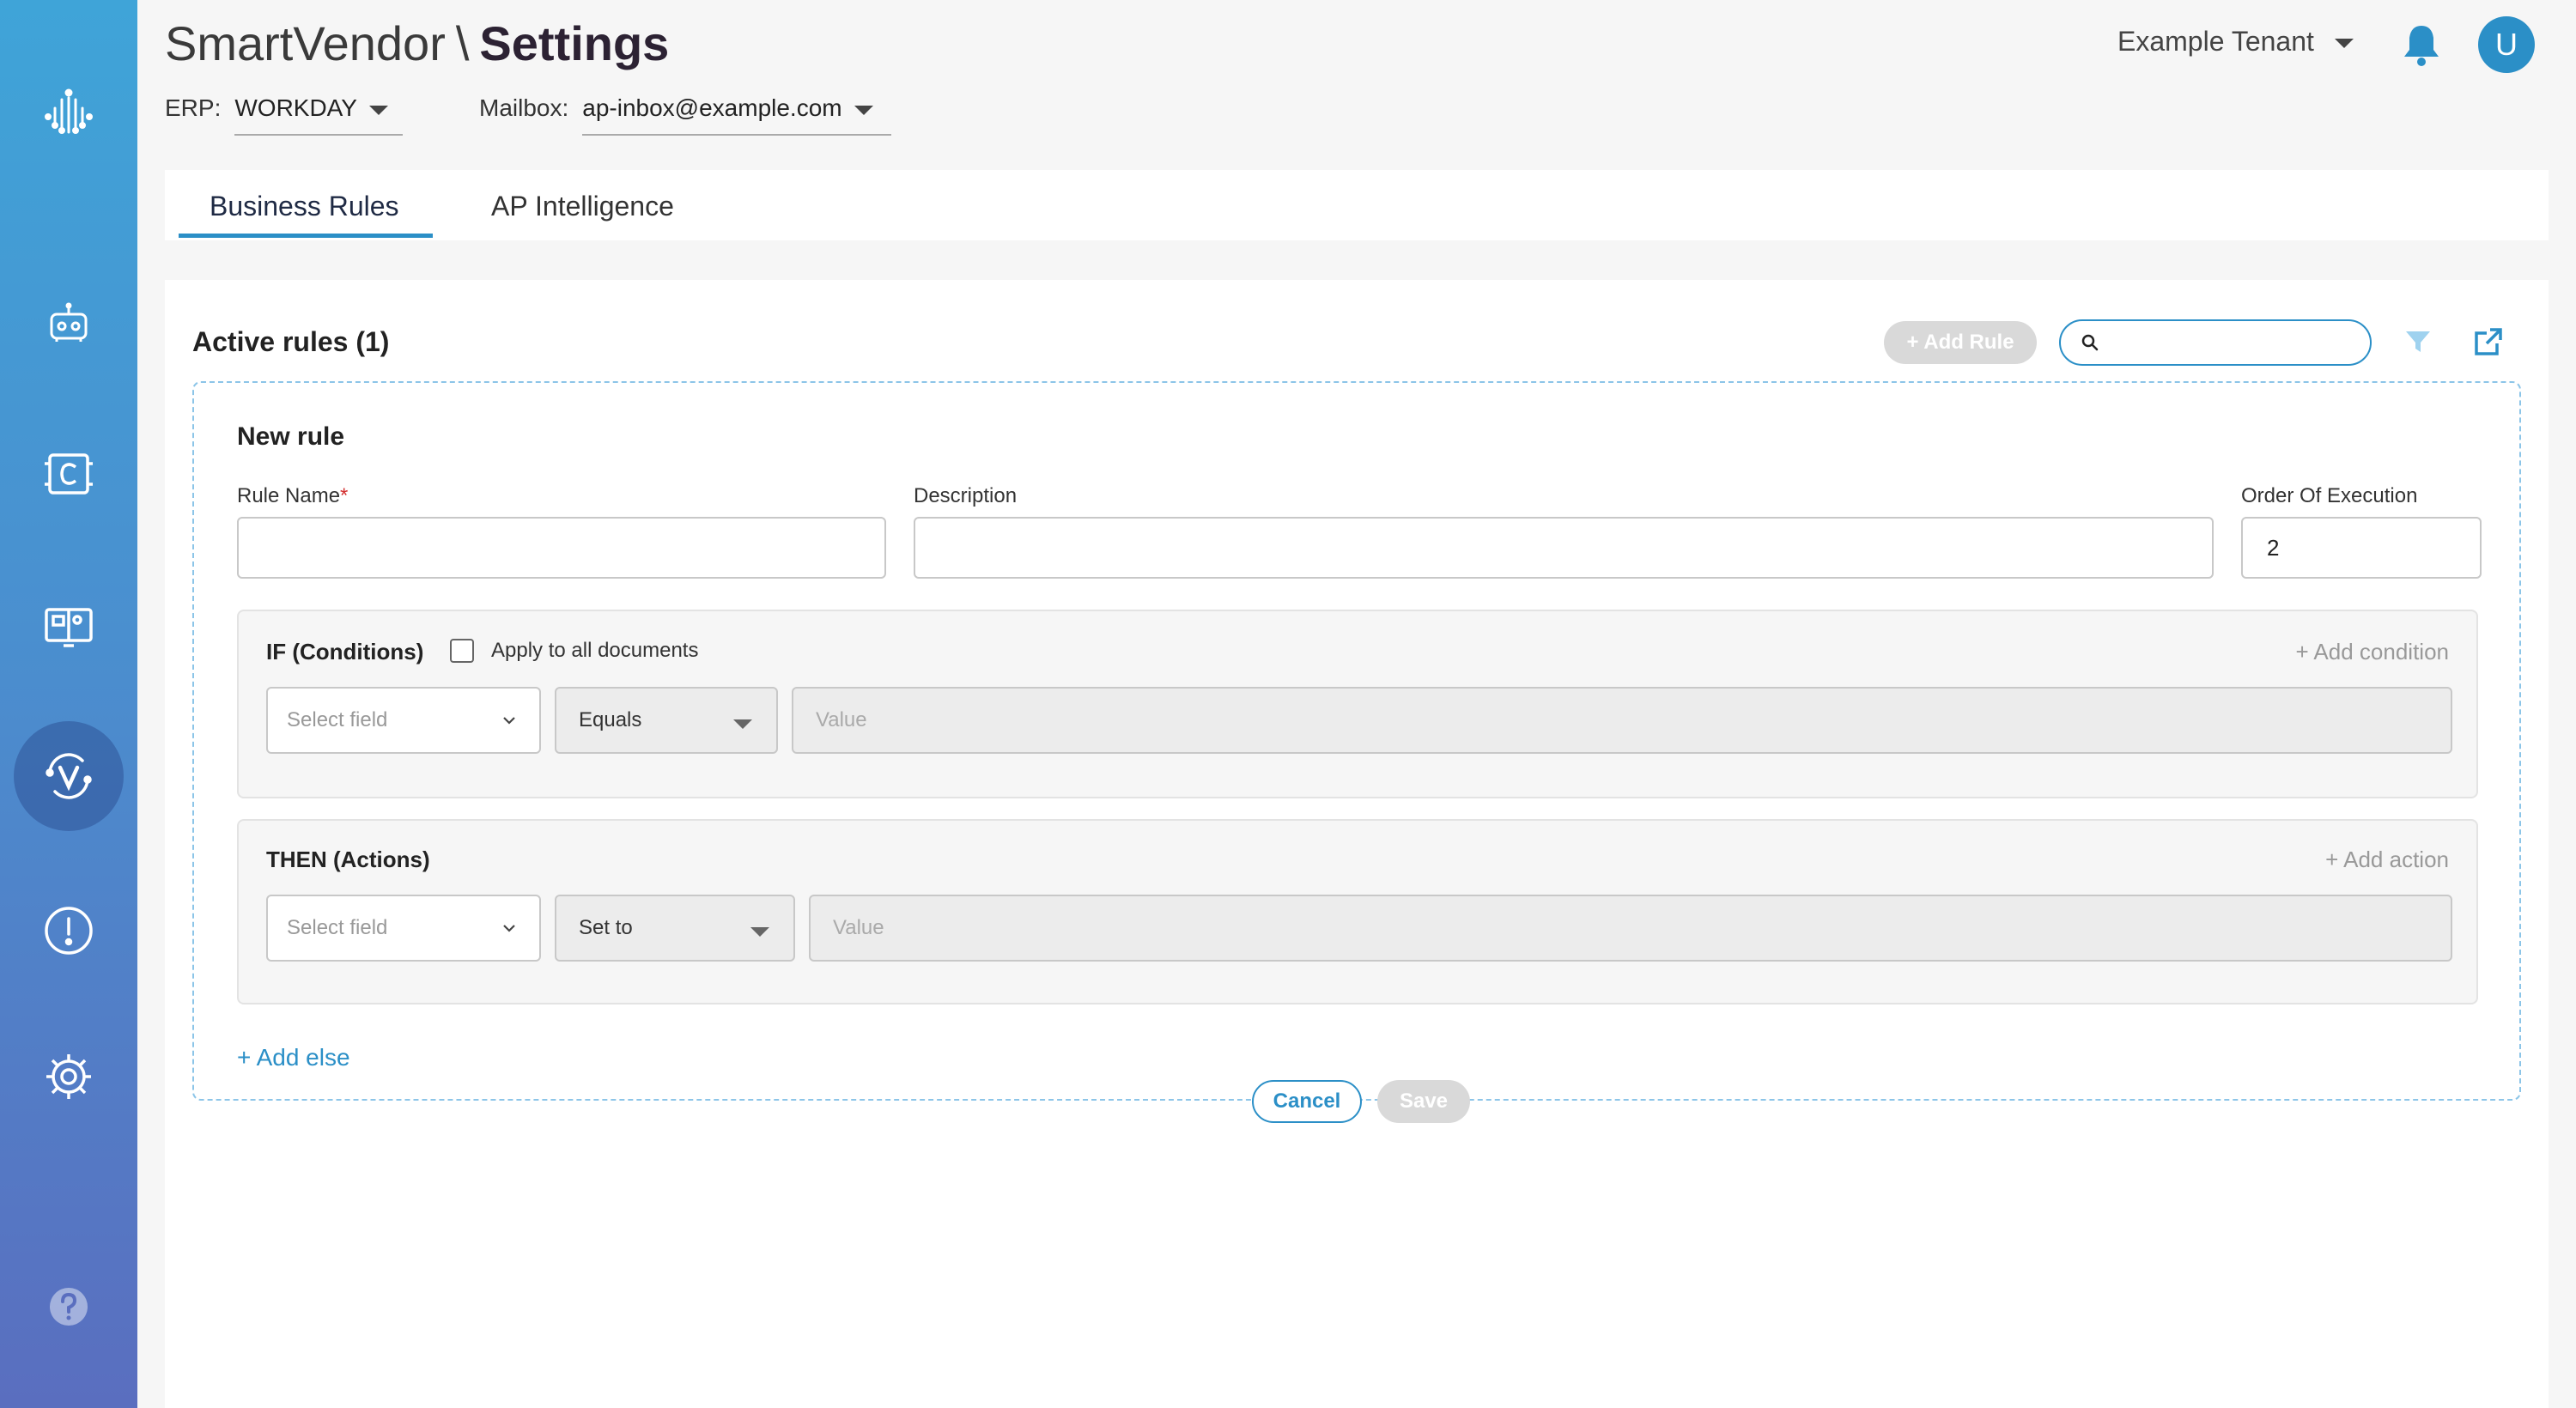  I want to click on avatar: U, so click(2507, 44).